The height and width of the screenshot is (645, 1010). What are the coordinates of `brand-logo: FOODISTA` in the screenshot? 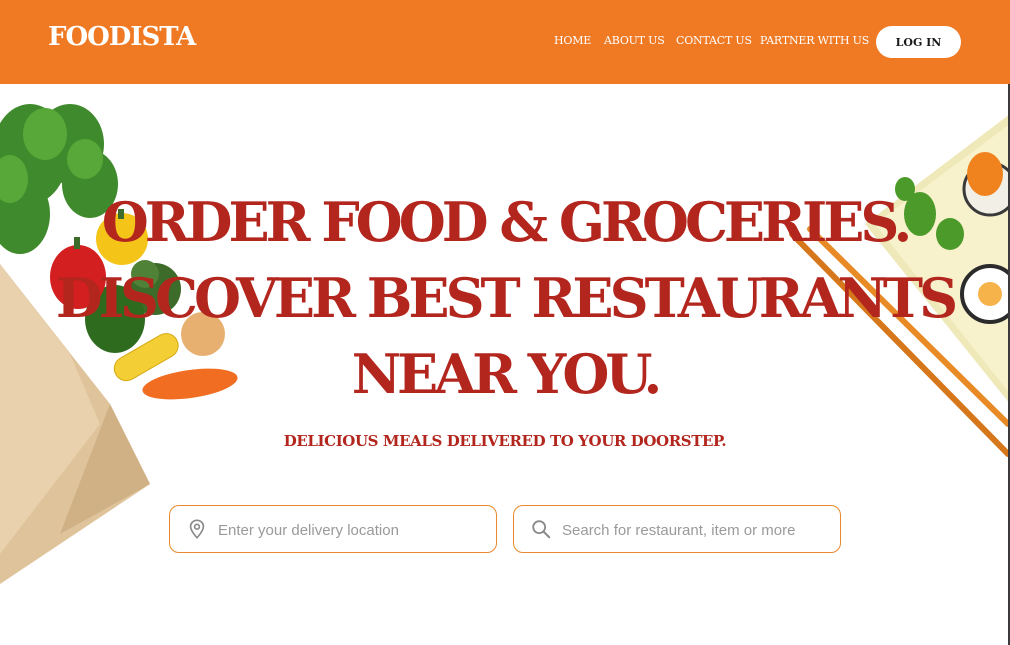 It's located at (122, 37).